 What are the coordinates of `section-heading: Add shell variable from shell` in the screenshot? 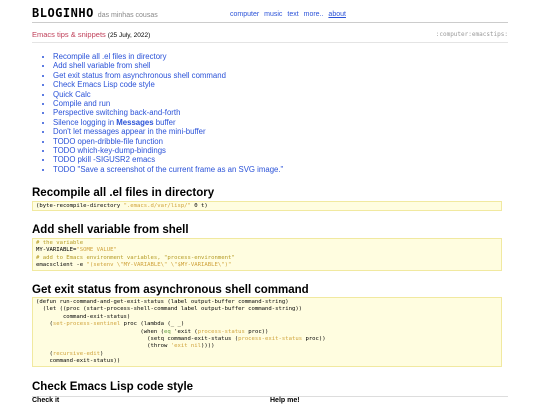 It's located at (110, 230).